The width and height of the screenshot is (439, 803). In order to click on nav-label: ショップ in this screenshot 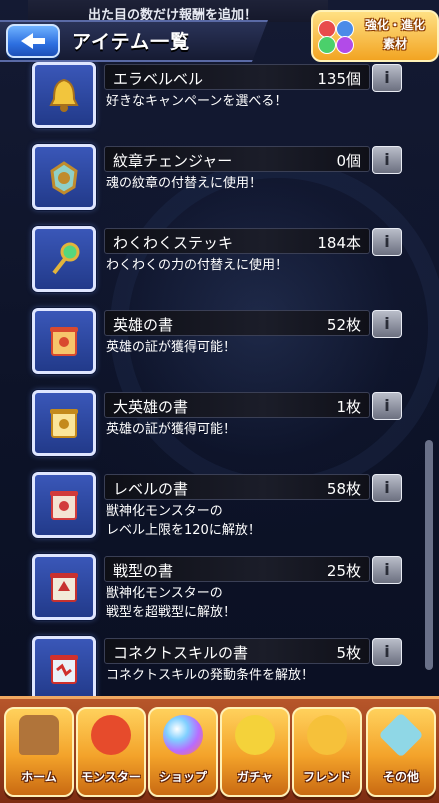, I will do `click(182, 777)`.